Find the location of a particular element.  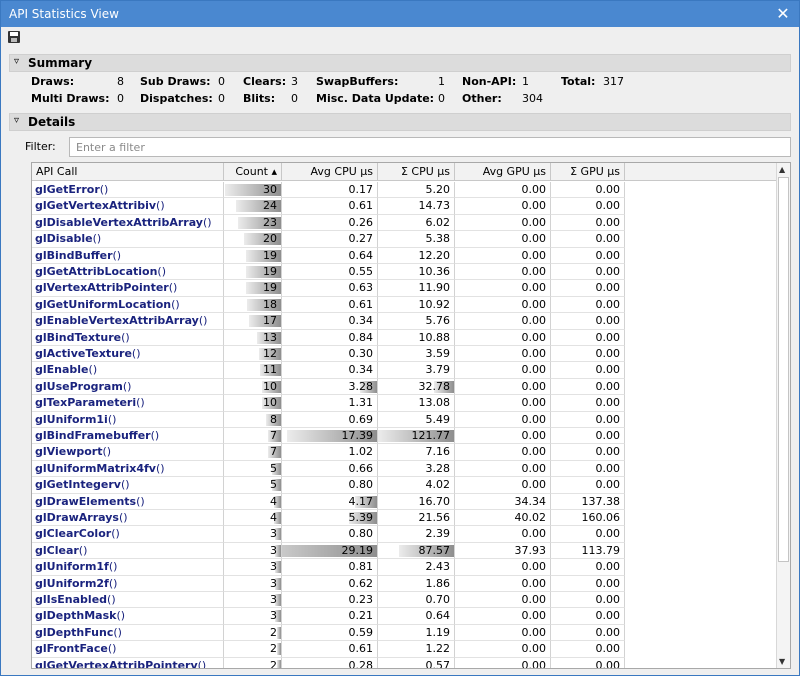

count-bar is located at coordinates (279, 632).